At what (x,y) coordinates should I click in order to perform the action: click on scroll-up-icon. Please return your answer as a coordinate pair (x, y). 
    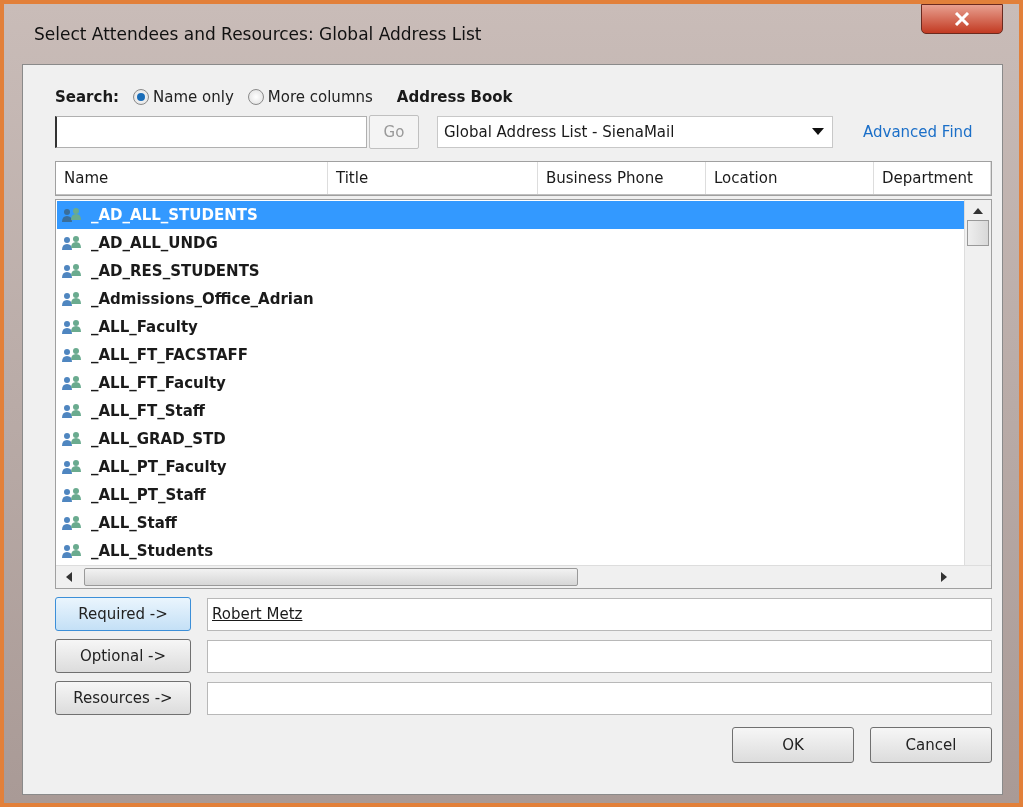
    Looking at the image, I should click on (978, 211).